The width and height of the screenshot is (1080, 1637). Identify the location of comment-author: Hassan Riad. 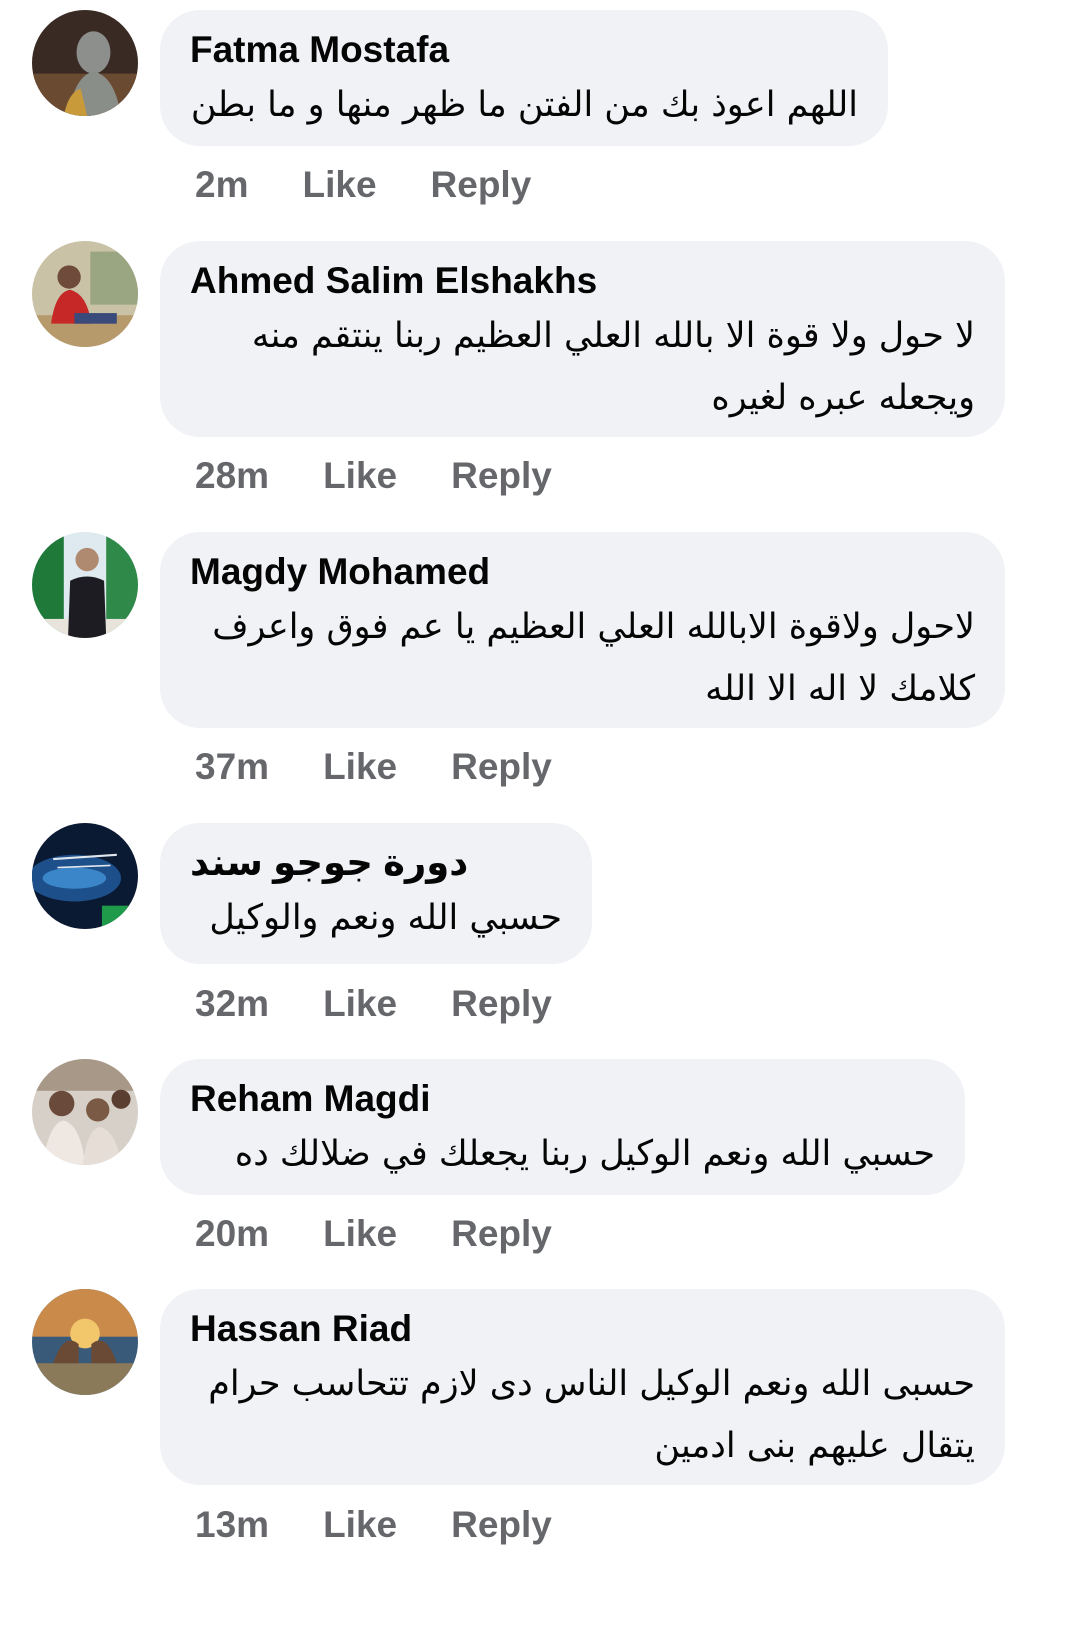
(582, 1329).